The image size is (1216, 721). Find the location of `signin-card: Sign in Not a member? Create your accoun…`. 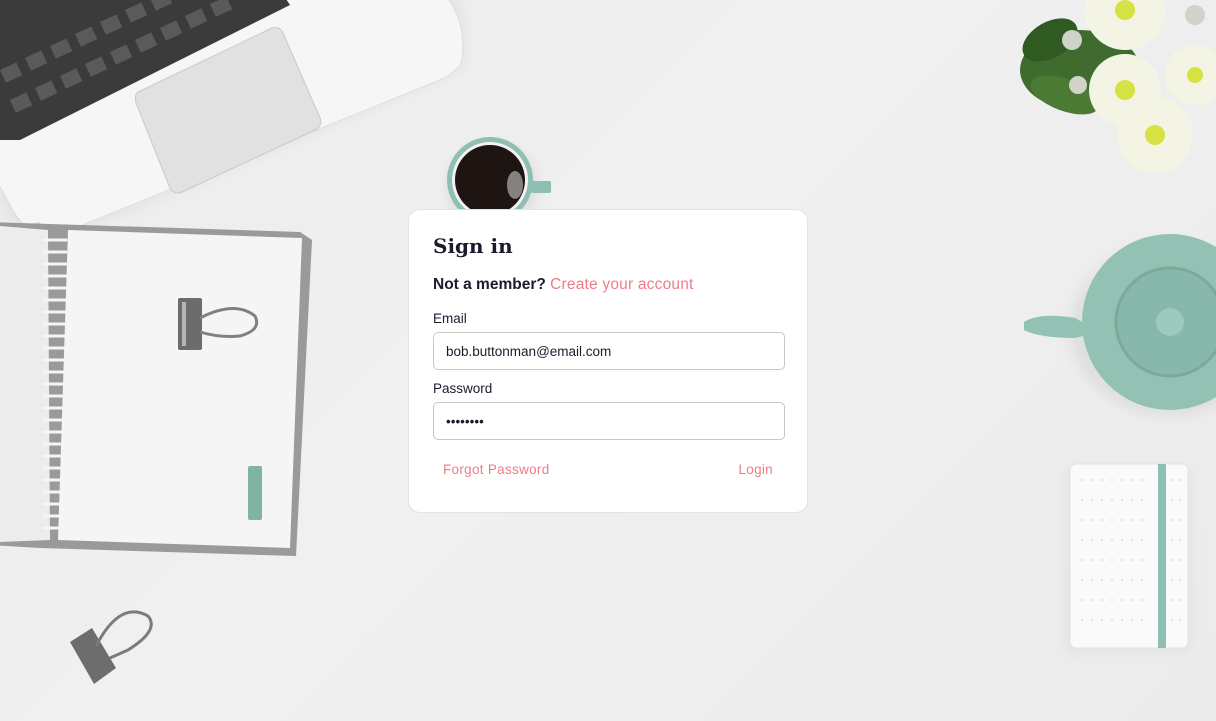

signin-card: Sign in Not a member? Create your accoun… is located at coordinates (608, 361).